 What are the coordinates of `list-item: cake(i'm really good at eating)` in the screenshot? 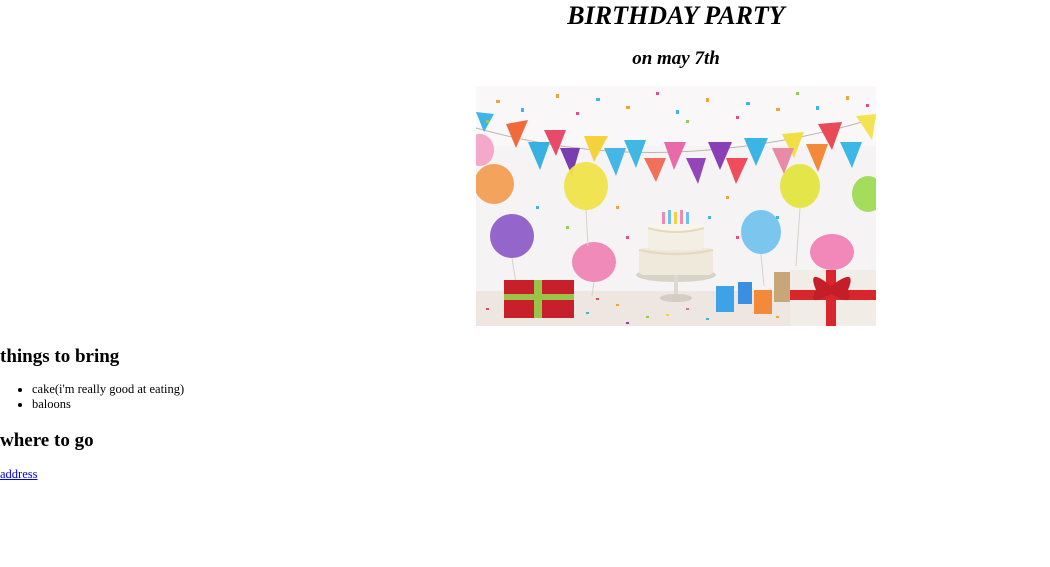 It's located at (108, 389).